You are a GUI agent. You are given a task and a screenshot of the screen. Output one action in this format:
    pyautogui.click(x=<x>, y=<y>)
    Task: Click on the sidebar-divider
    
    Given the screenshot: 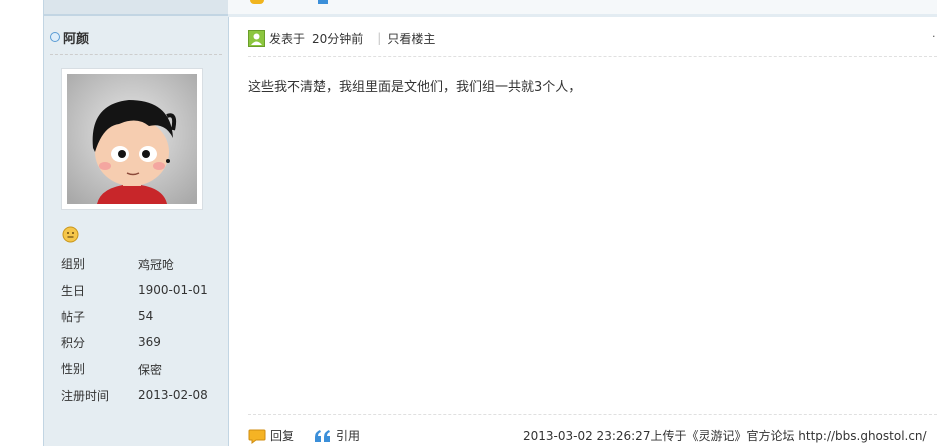 What is the action you would take?
    pyautogui.click(x=136, y=54)
    